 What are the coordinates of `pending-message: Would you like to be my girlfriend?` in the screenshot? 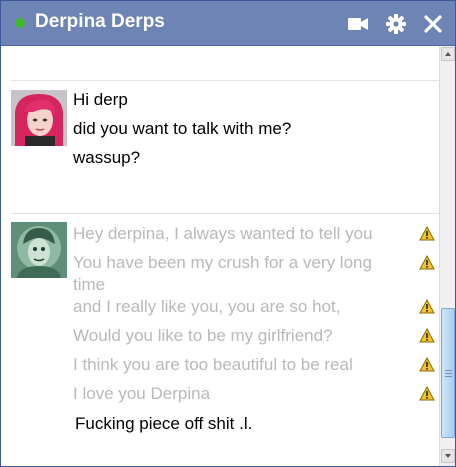 It's located at (203, 335).